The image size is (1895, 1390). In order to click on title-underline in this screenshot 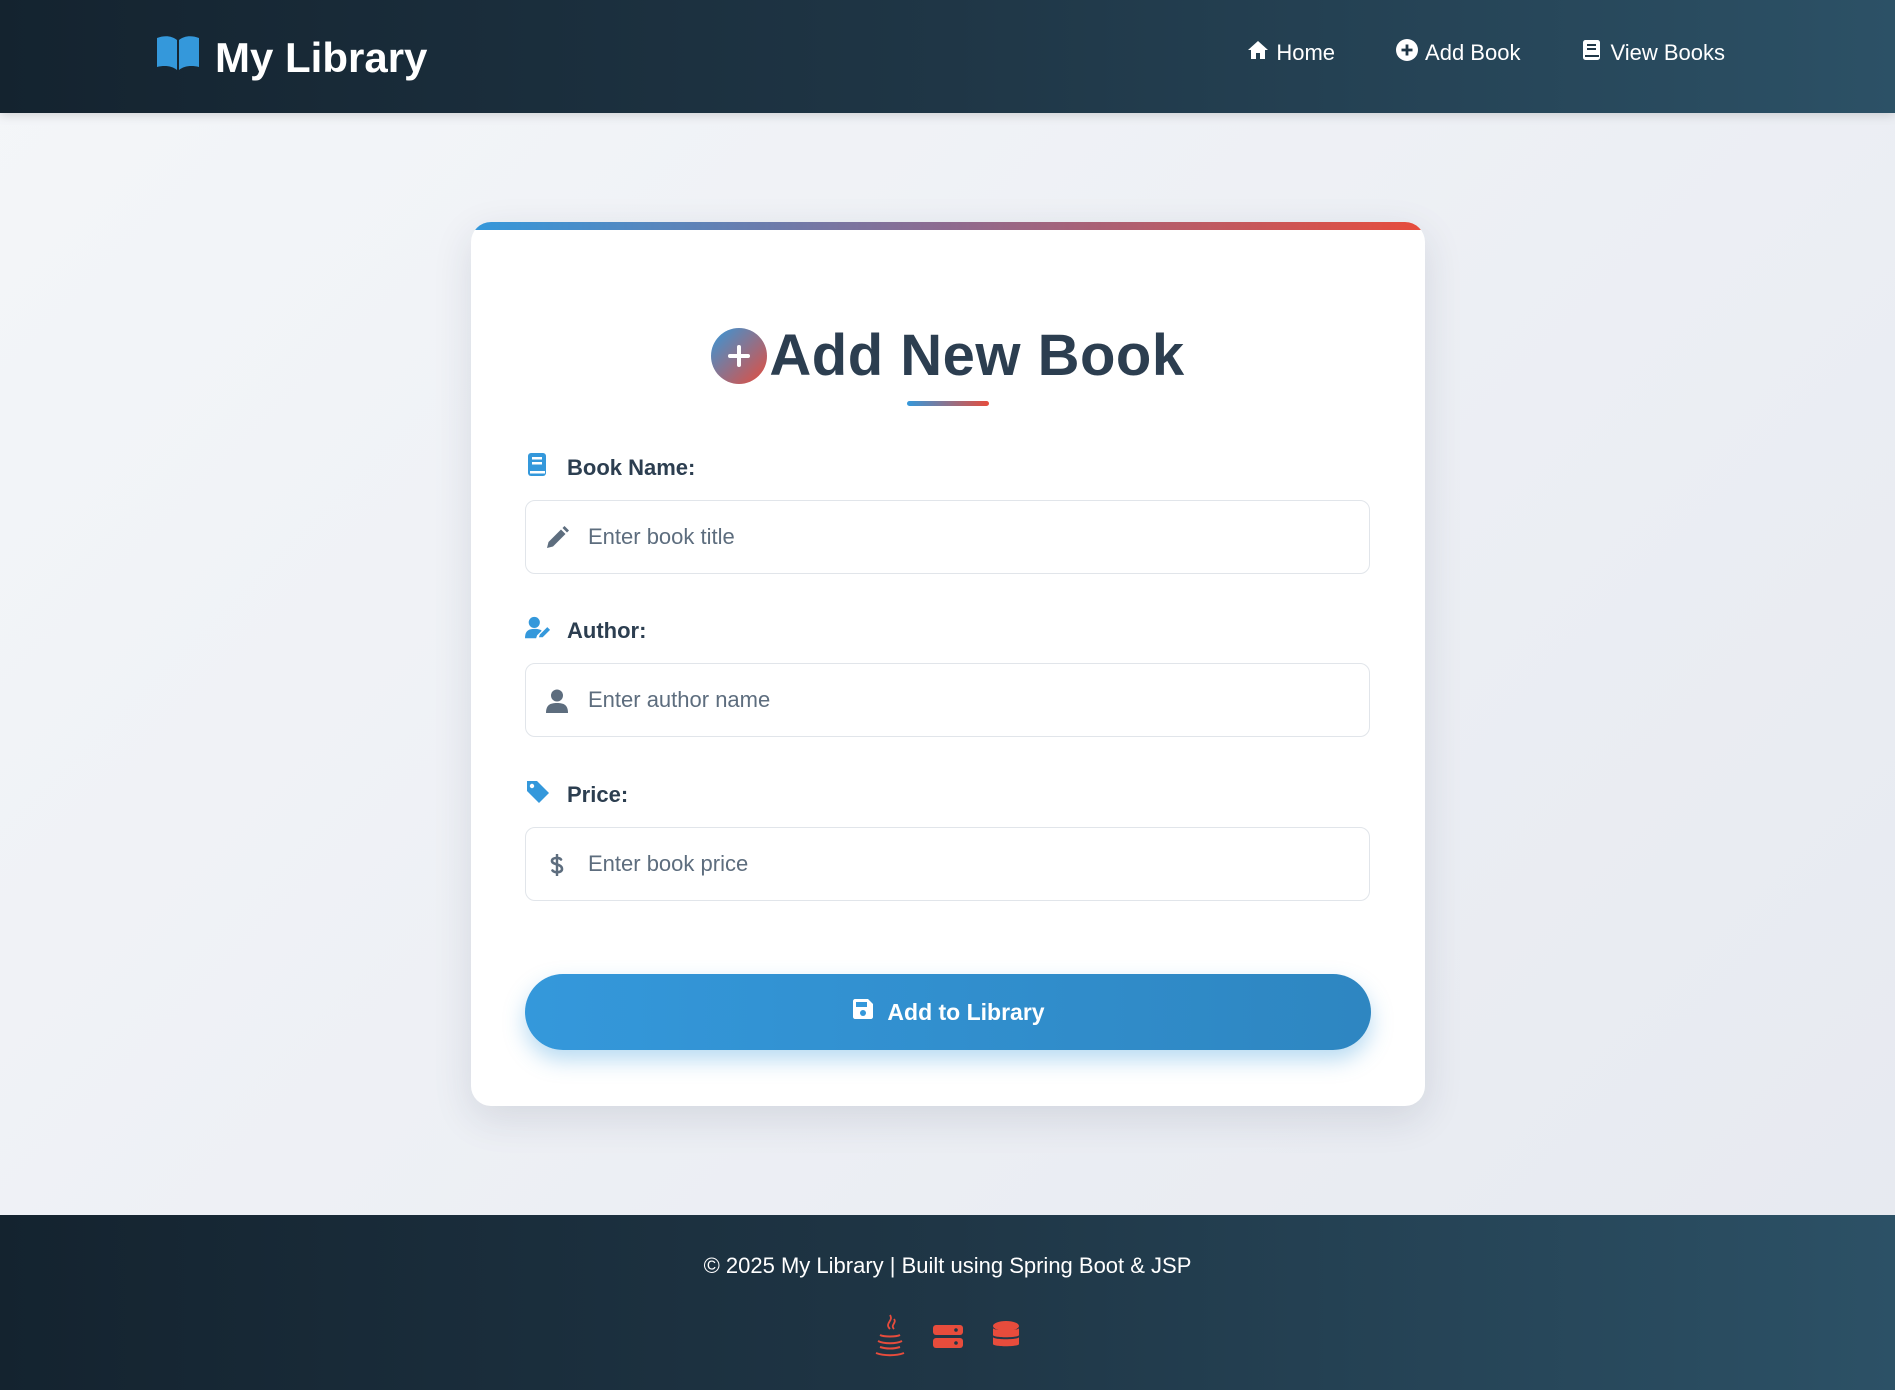, I will do `click(948, 403)`.